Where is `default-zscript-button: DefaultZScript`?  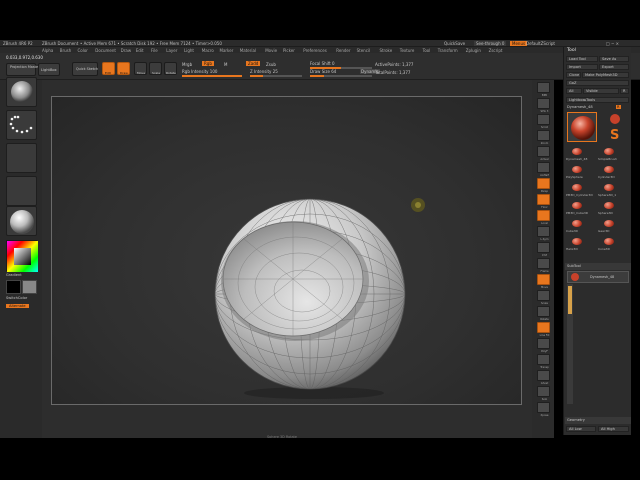 default-zscript-button: DefaultZScript is located at coordinates (540, 43).